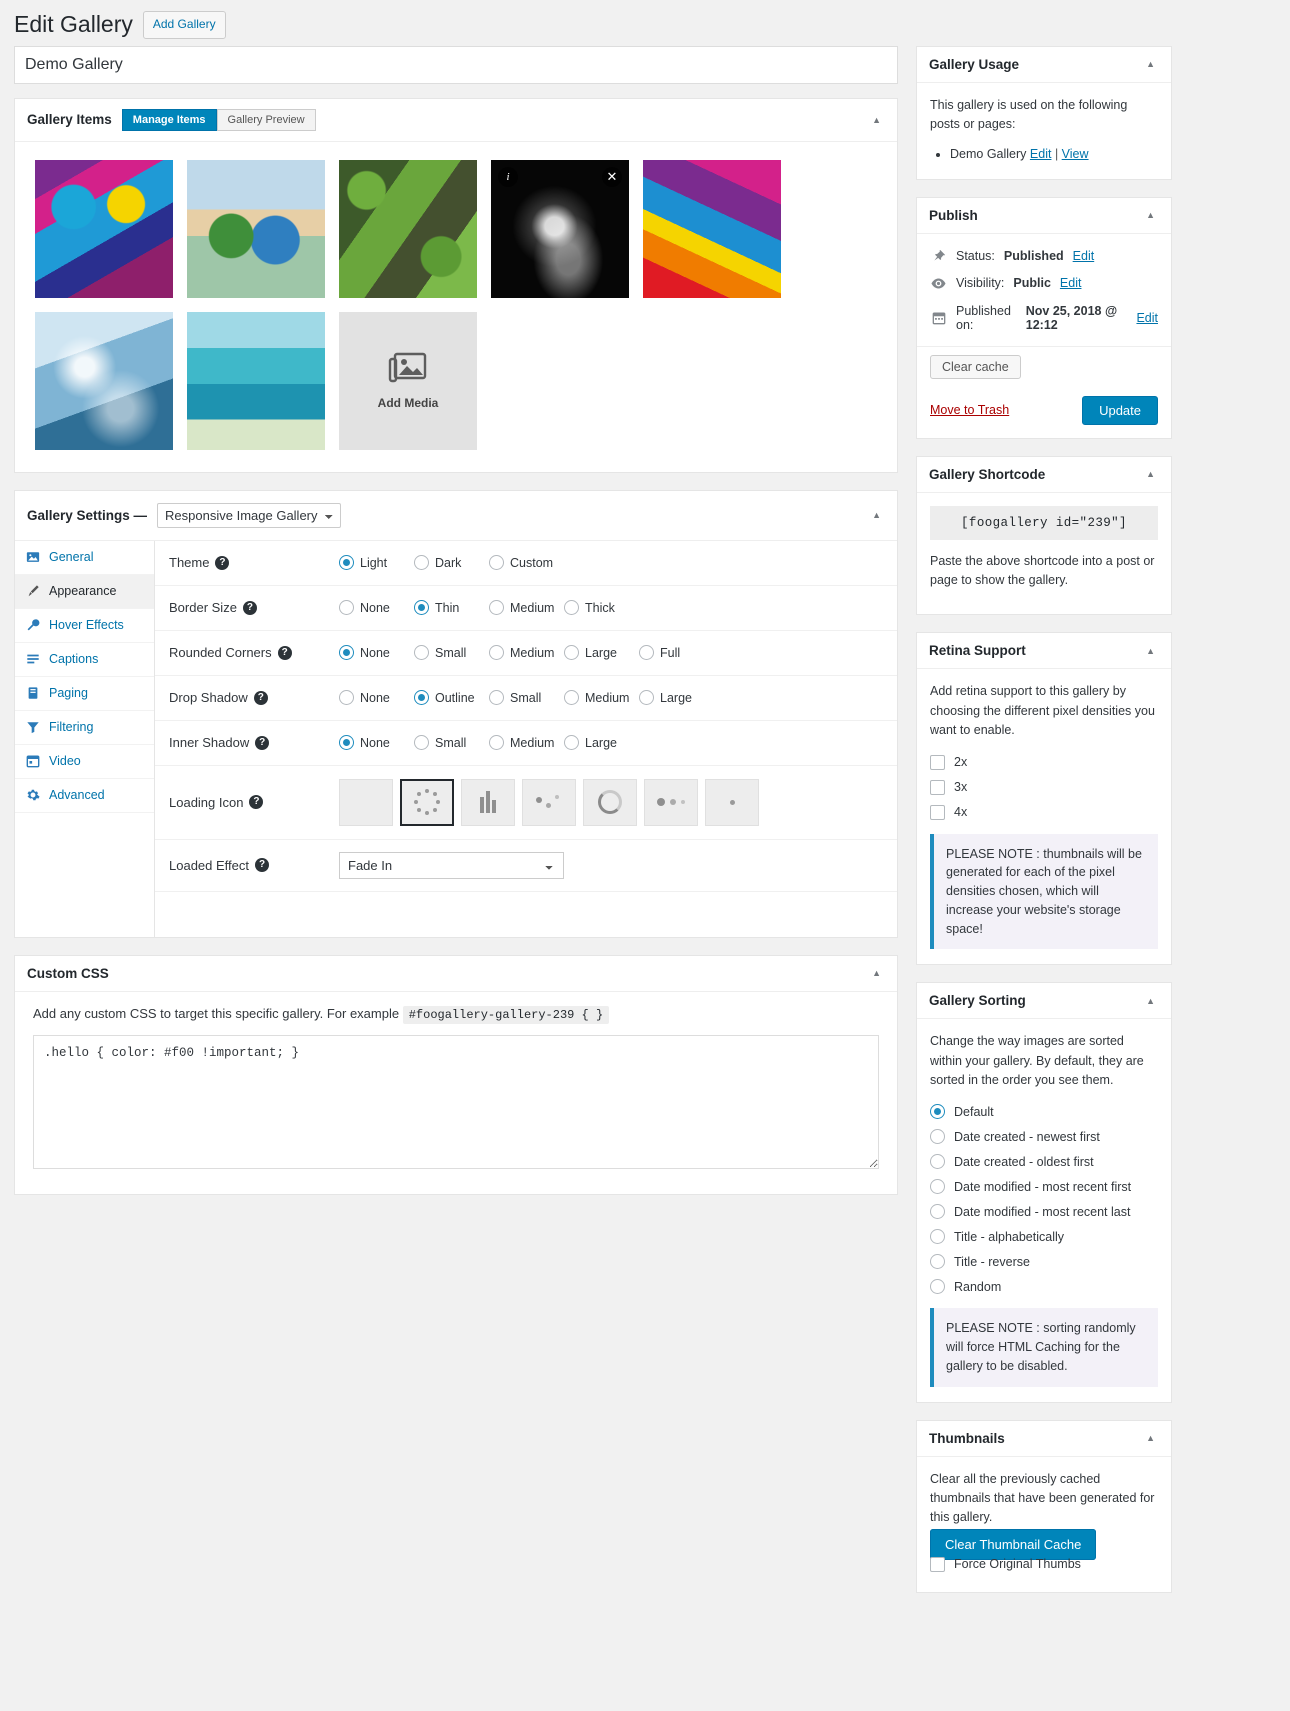  Describe the element at coordinates (203, 608) in the screenshot. I see `field-label-border-size: Border Size` at that location.